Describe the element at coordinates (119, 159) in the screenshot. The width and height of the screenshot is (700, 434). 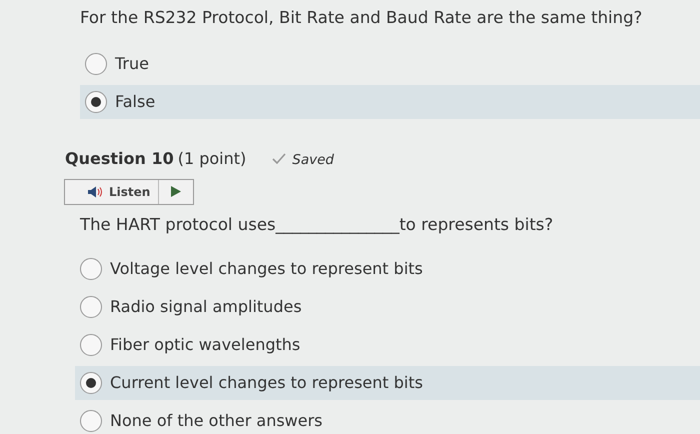
I see `question-title: Question 10` at that location.